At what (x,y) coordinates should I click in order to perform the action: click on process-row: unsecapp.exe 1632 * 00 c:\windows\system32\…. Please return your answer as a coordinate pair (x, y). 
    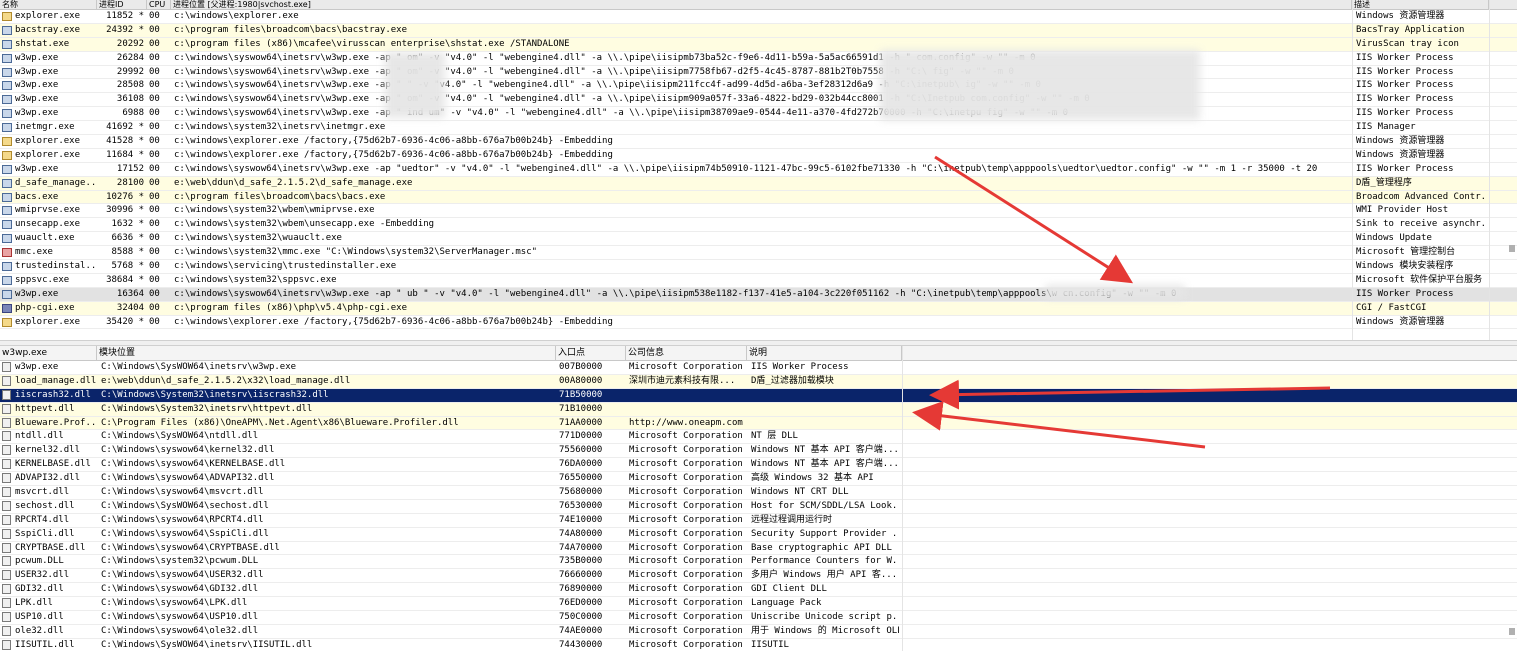
    Looking at the image, I should click on (758, 225).